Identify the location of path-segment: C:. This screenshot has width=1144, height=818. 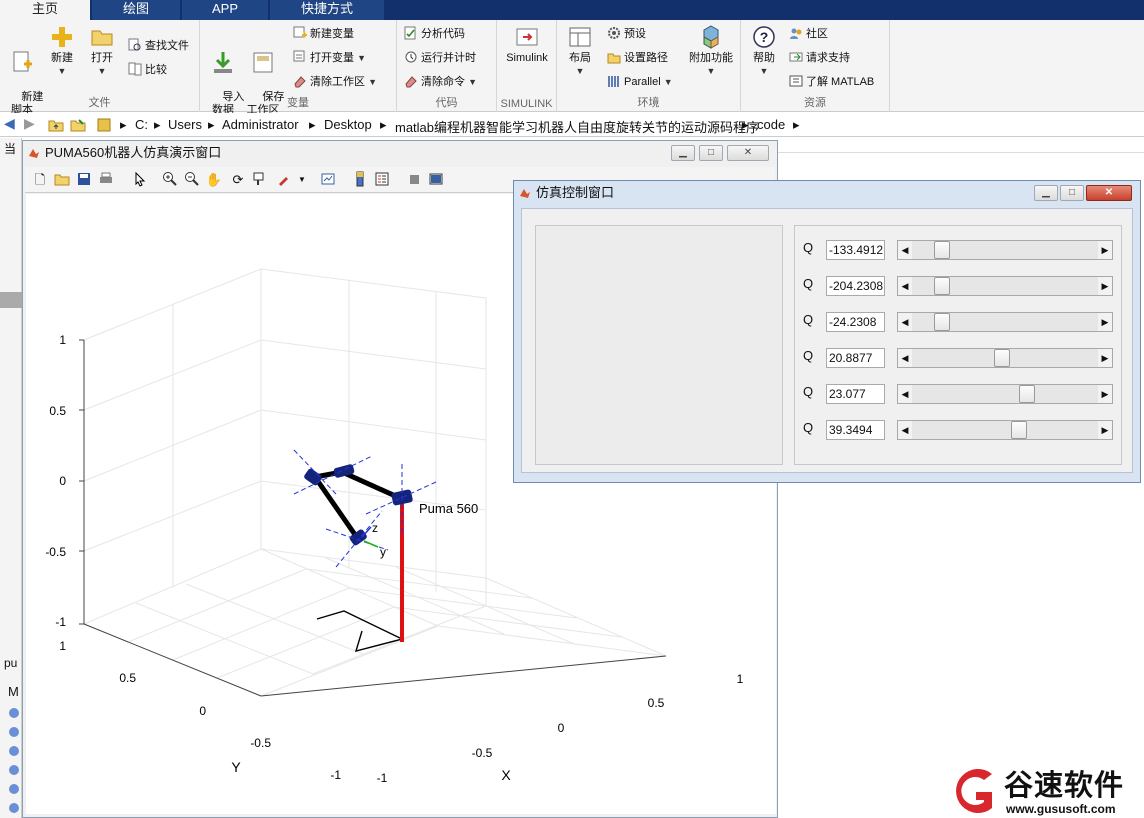
(141, 124).